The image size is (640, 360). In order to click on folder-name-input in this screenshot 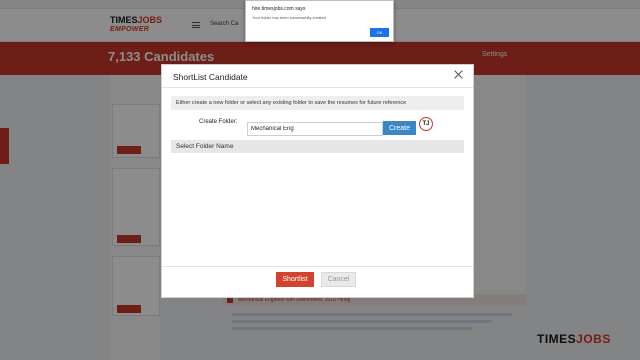, I will do `click(315, 129)`.